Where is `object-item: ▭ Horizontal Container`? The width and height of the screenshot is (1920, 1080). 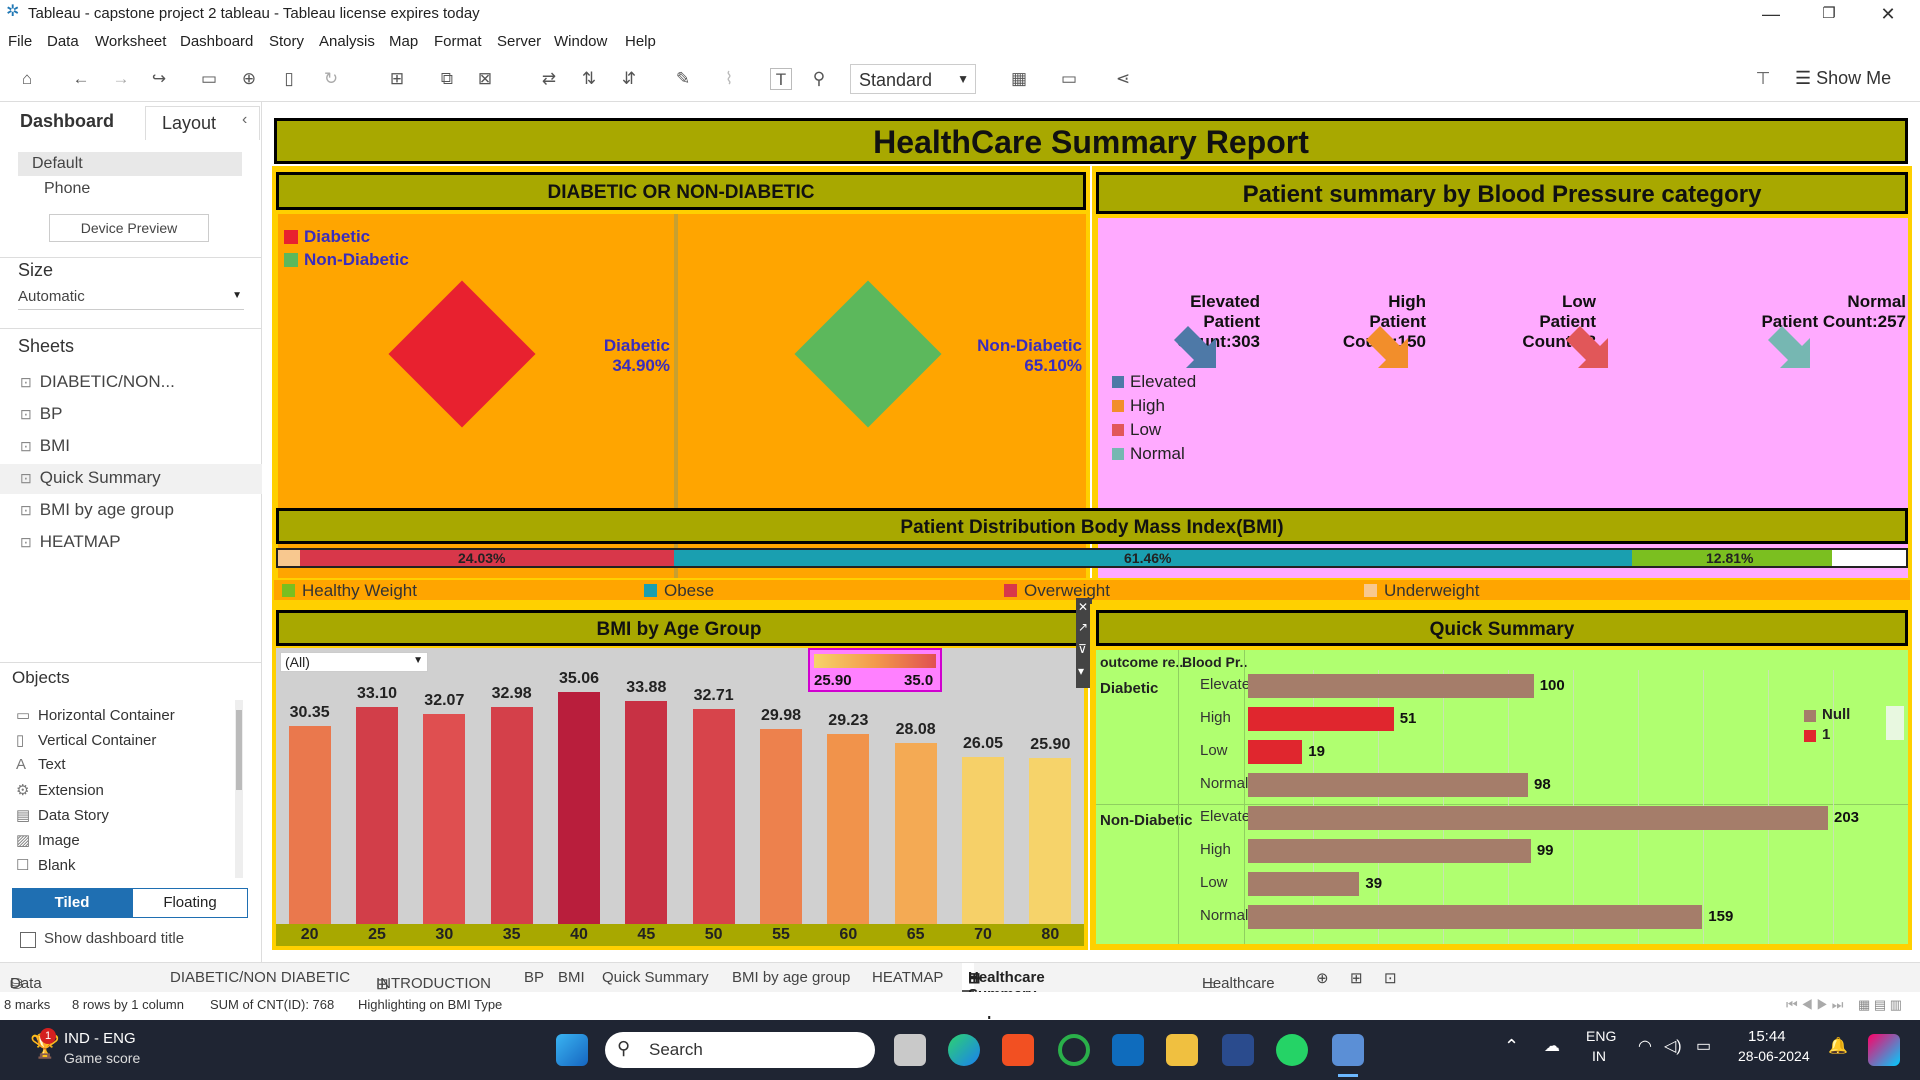 object-item: ▭ Horizontal Container is located at coordinates (95, 715).